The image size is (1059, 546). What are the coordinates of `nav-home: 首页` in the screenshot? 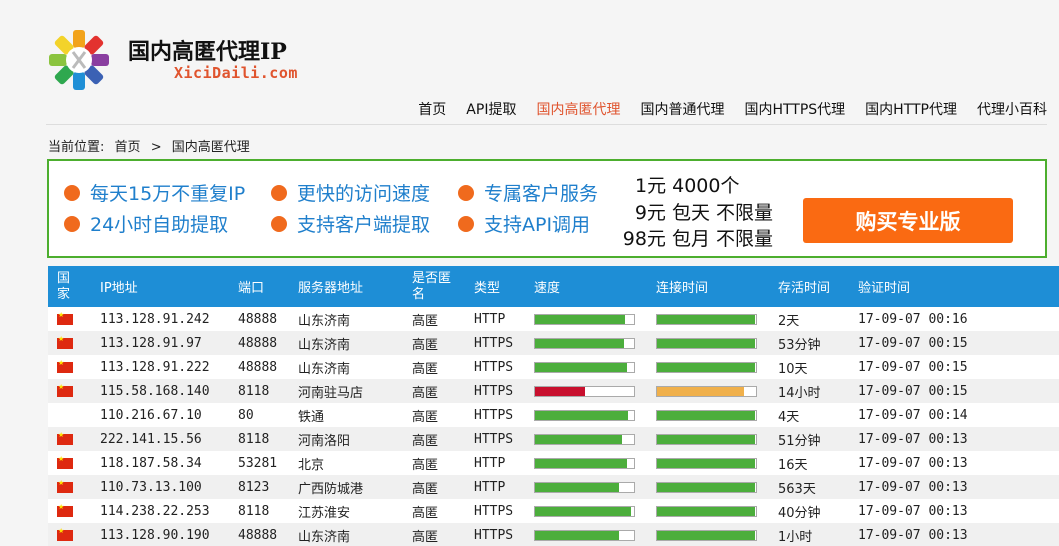 It's located at (432, 109).